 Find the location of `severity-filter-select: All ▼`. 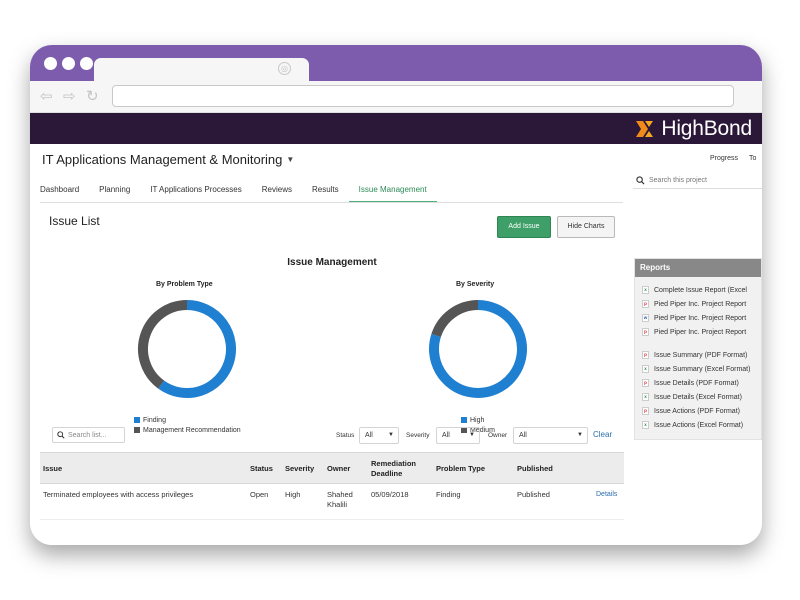

severity-filter-select: All ▼ is located at coordinates (458, 435).